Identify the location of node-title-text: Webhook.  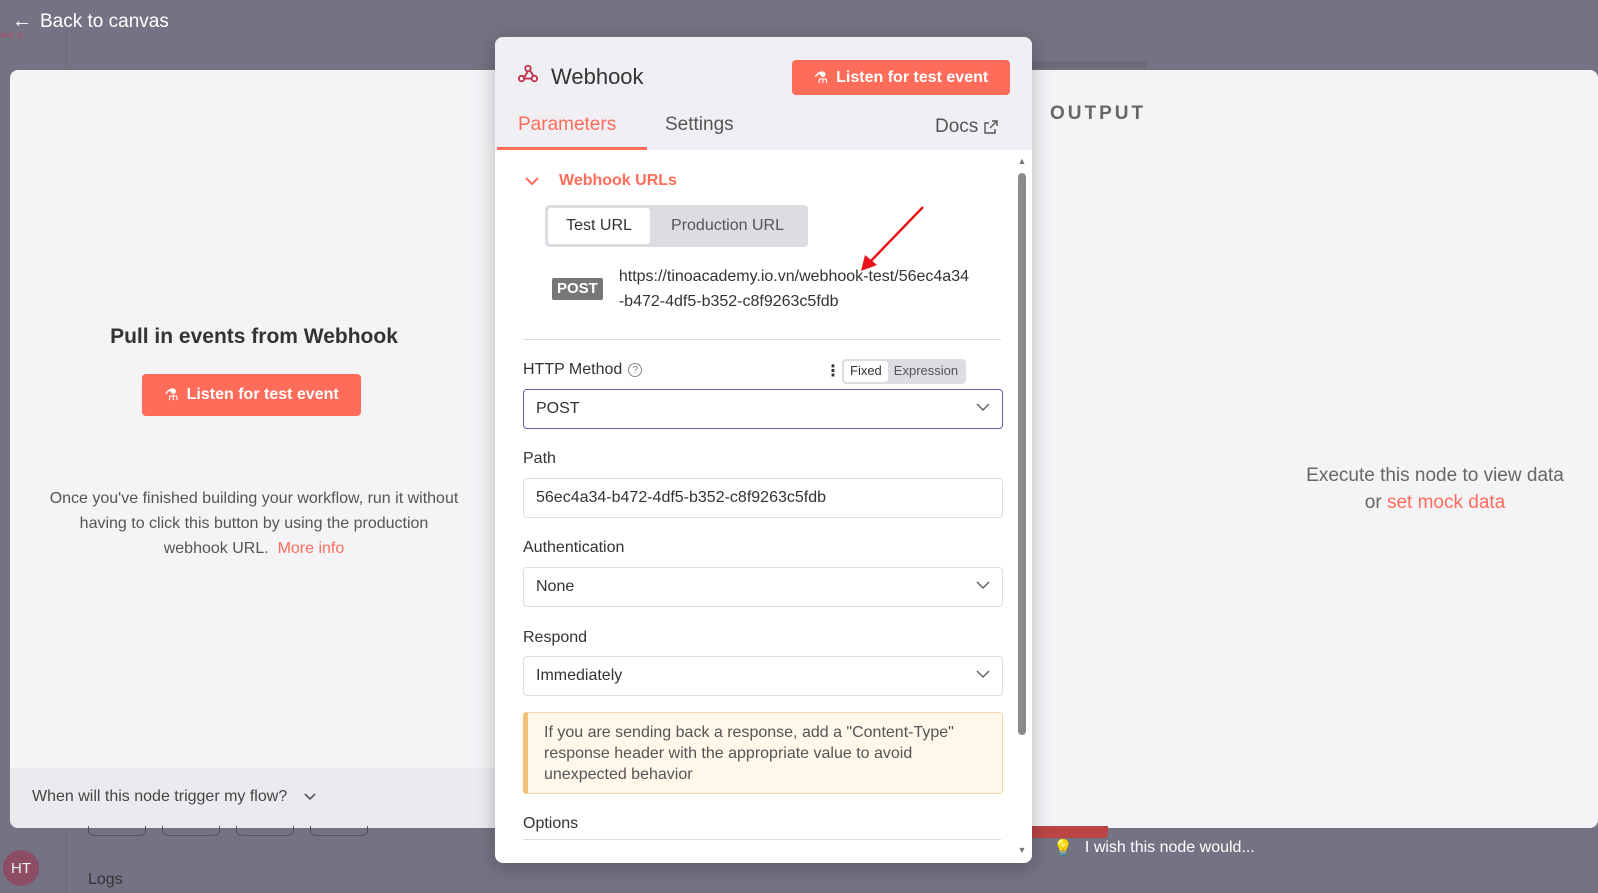
(597, 77).